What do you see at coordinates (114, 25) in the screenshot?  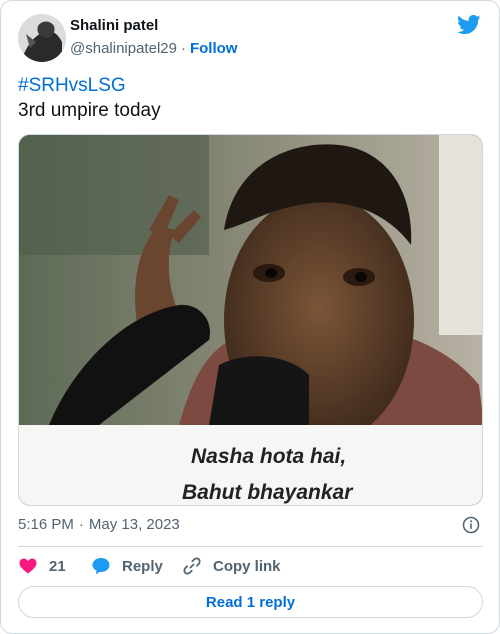 I see `author-name: Shalini patel` at bounding box center [114, 25].